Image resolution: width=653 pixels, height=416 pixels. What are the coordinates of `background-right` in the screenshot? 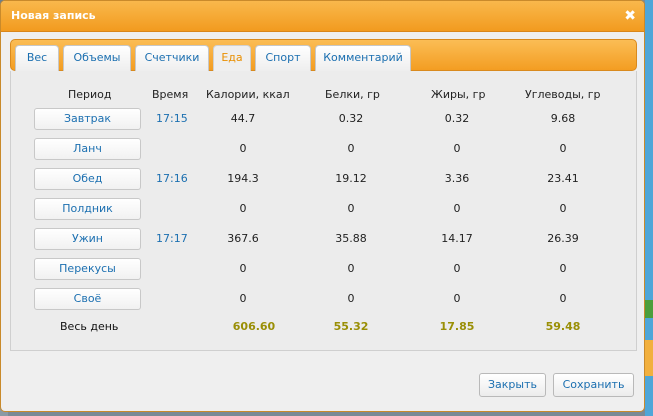 It's located at (649, 208).